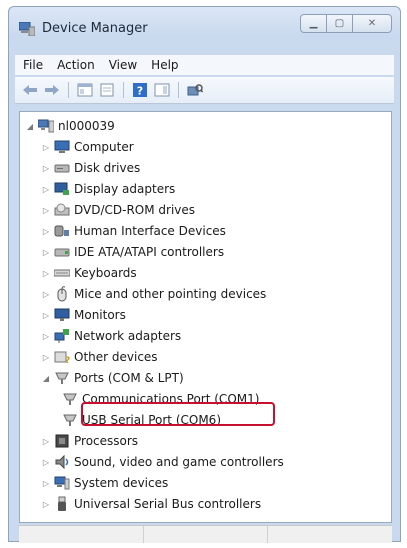 This screenshot has height=548, width=407. Describe the element at coordinates (62, 273) in the screenshot. I see `keyboard-icon` at that location.